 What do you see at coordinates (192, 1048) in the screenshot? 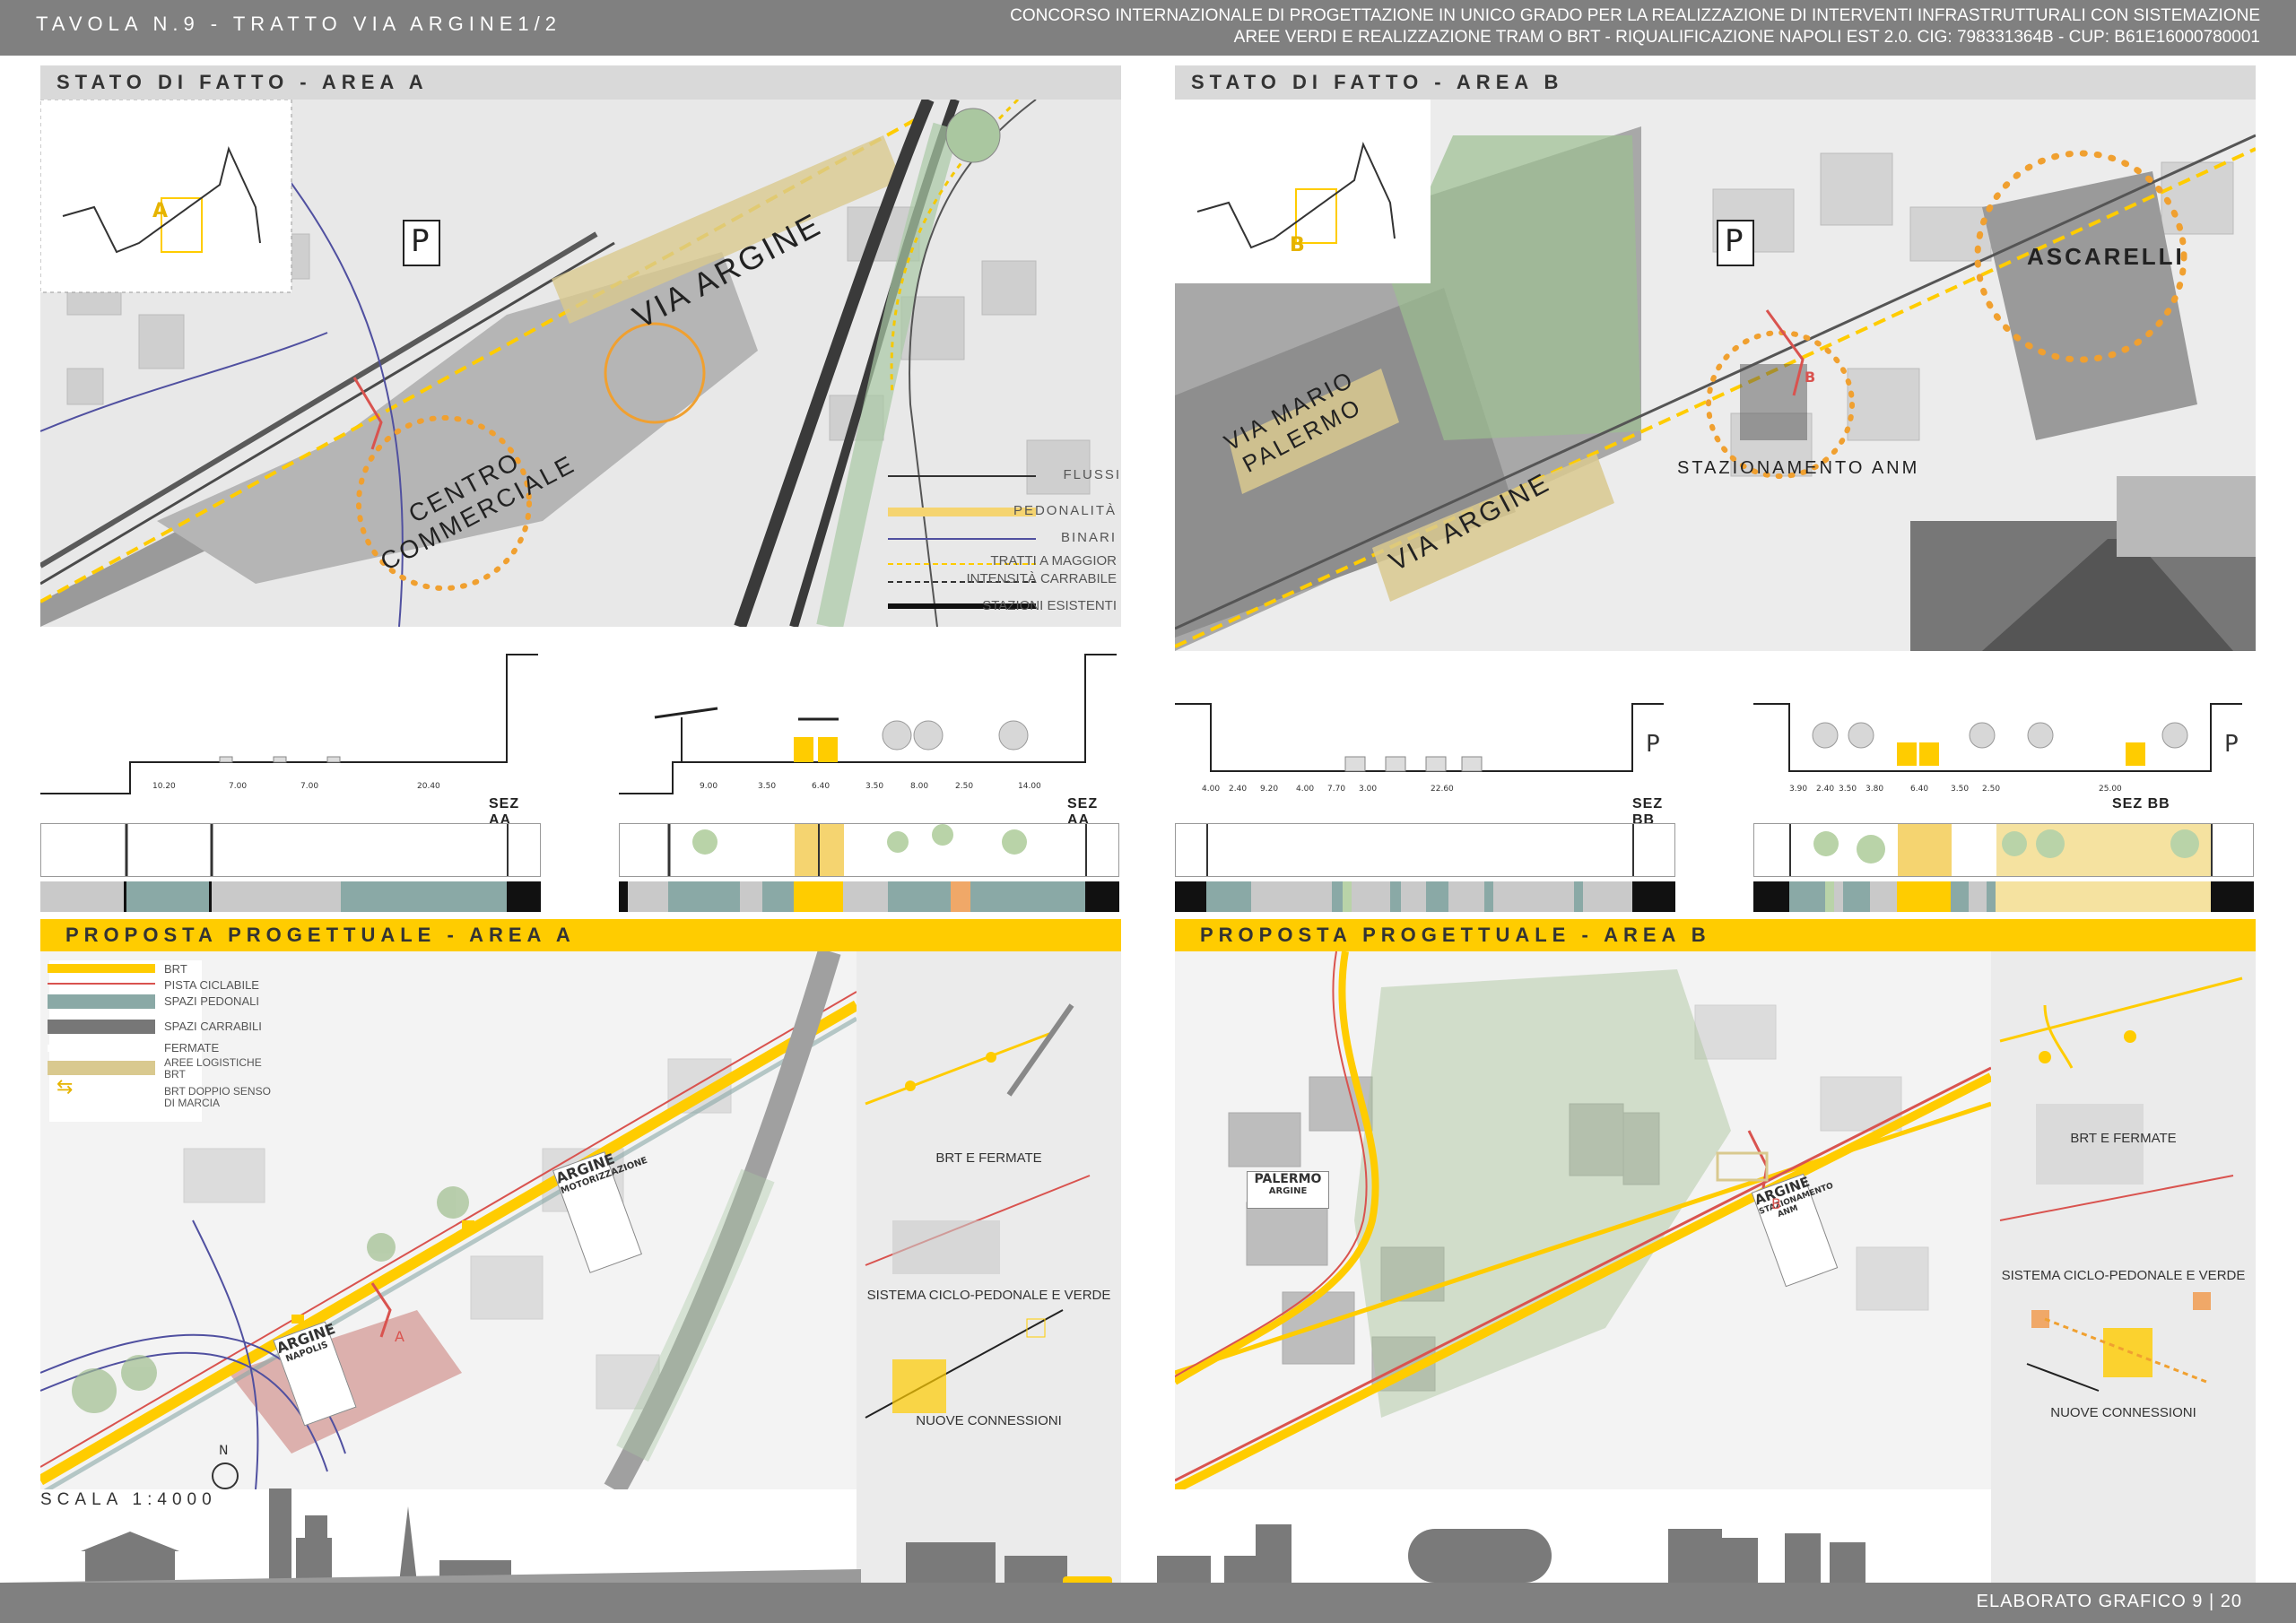
I see `legend-fermate: FERMATE` at bounding box center [192, 1048].